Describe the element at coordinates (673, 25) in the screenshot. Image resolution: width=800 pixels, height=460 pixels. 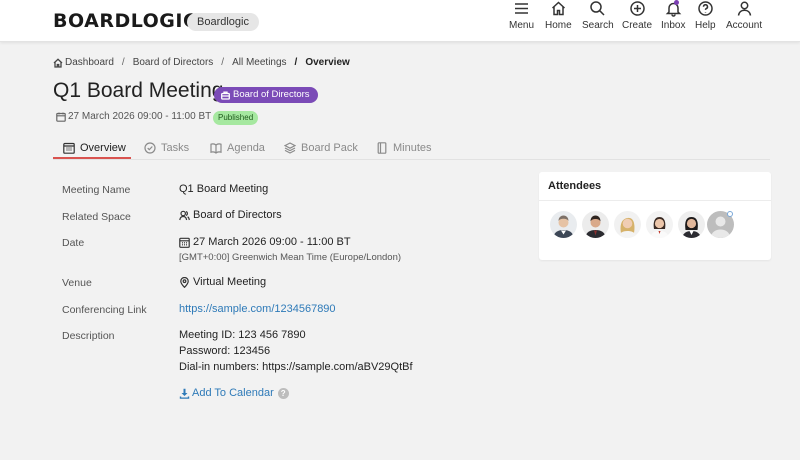
I see `nav-inbox-label: Inbox` at that location.